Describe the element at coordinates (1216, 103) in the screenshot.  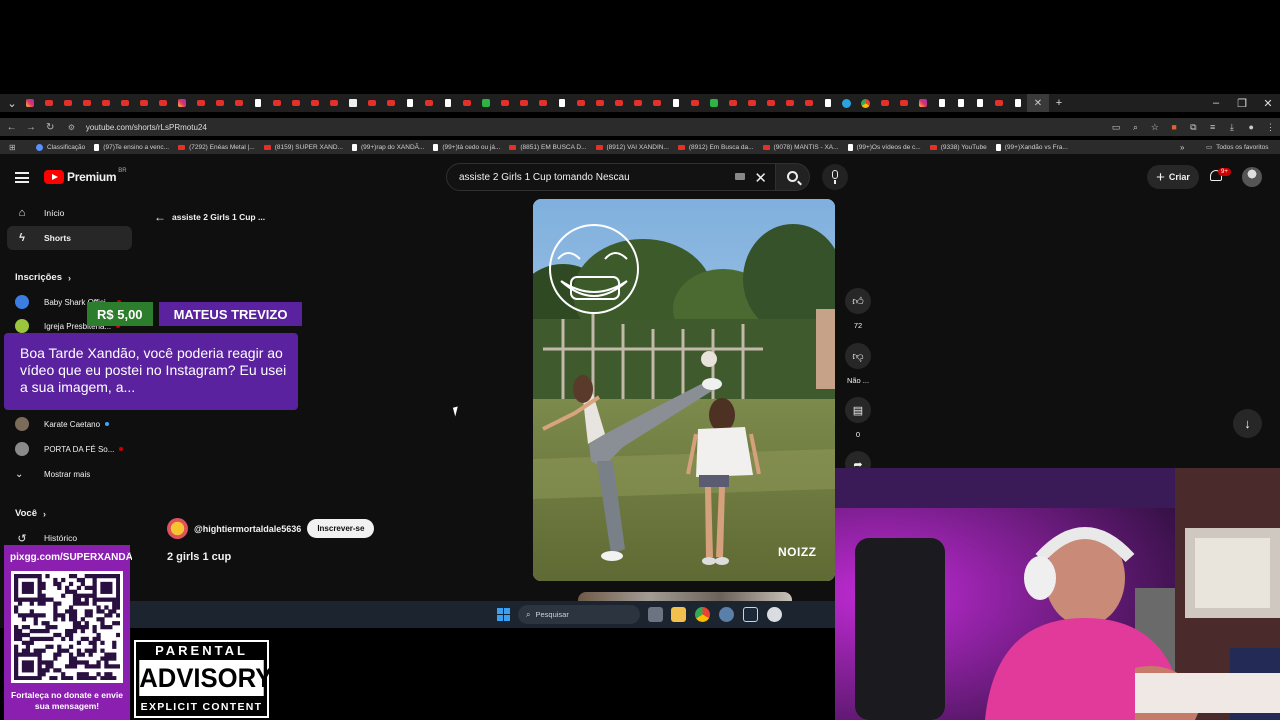
I see `minimize-icon: –` at that location.